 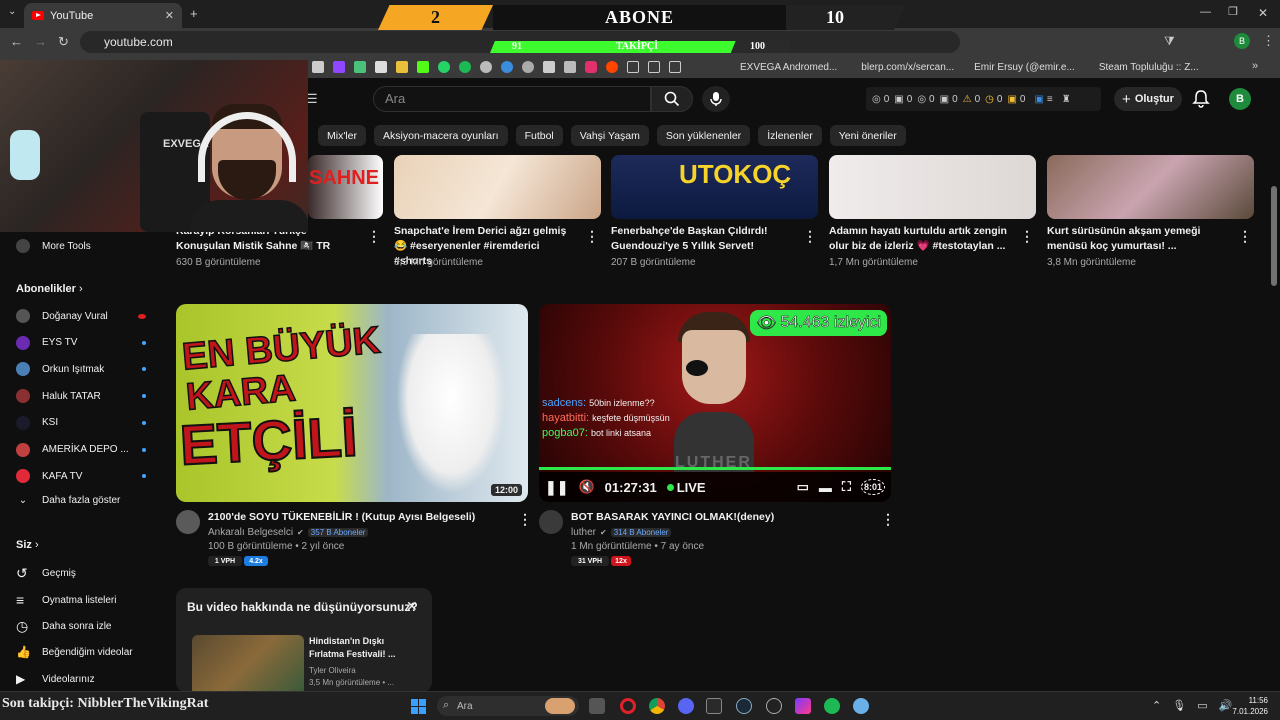 I want to click on chip-new-to-you: Yeni öneriler, so click(x=867, y=135).